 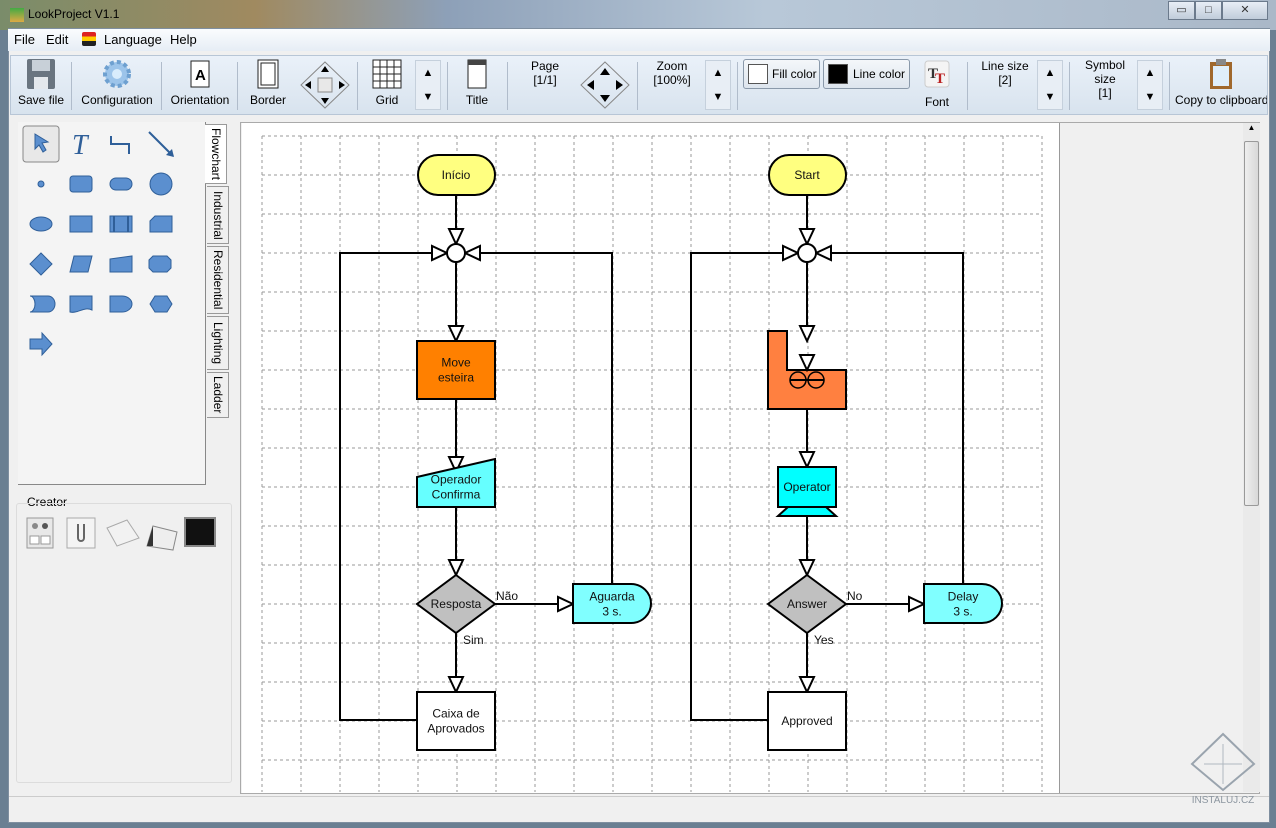 I want to click on tool-cut-corner-rect-icon, so click(x=161, y=224).